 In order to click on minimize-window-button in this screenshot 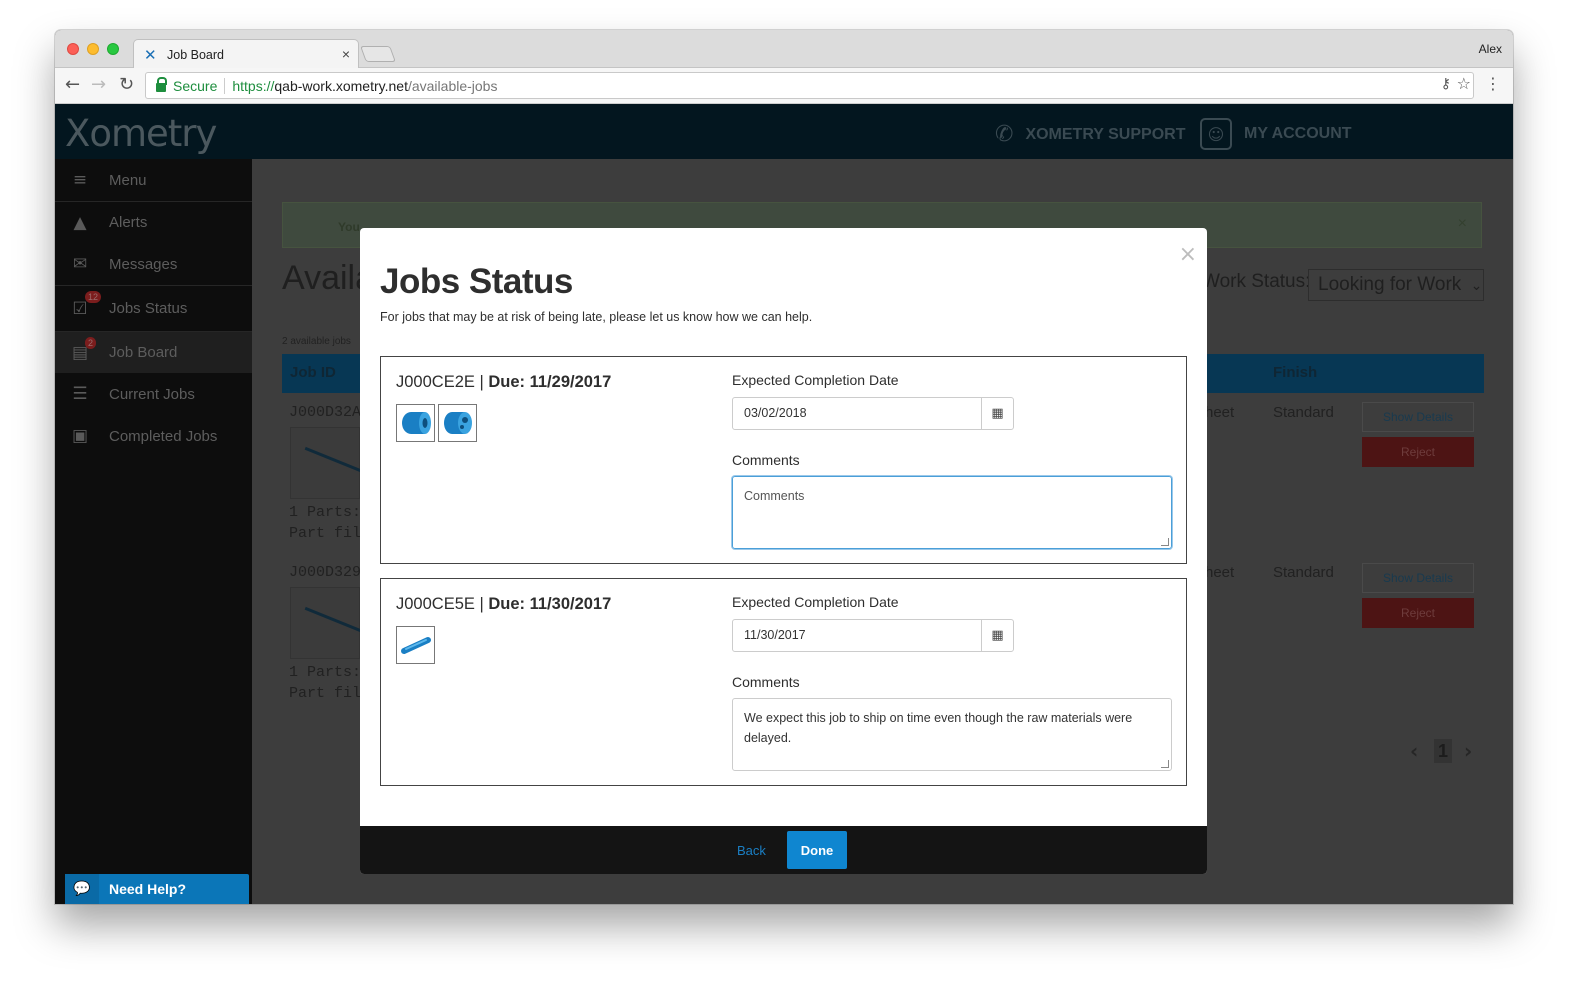, I will do `click(93, 49)`.